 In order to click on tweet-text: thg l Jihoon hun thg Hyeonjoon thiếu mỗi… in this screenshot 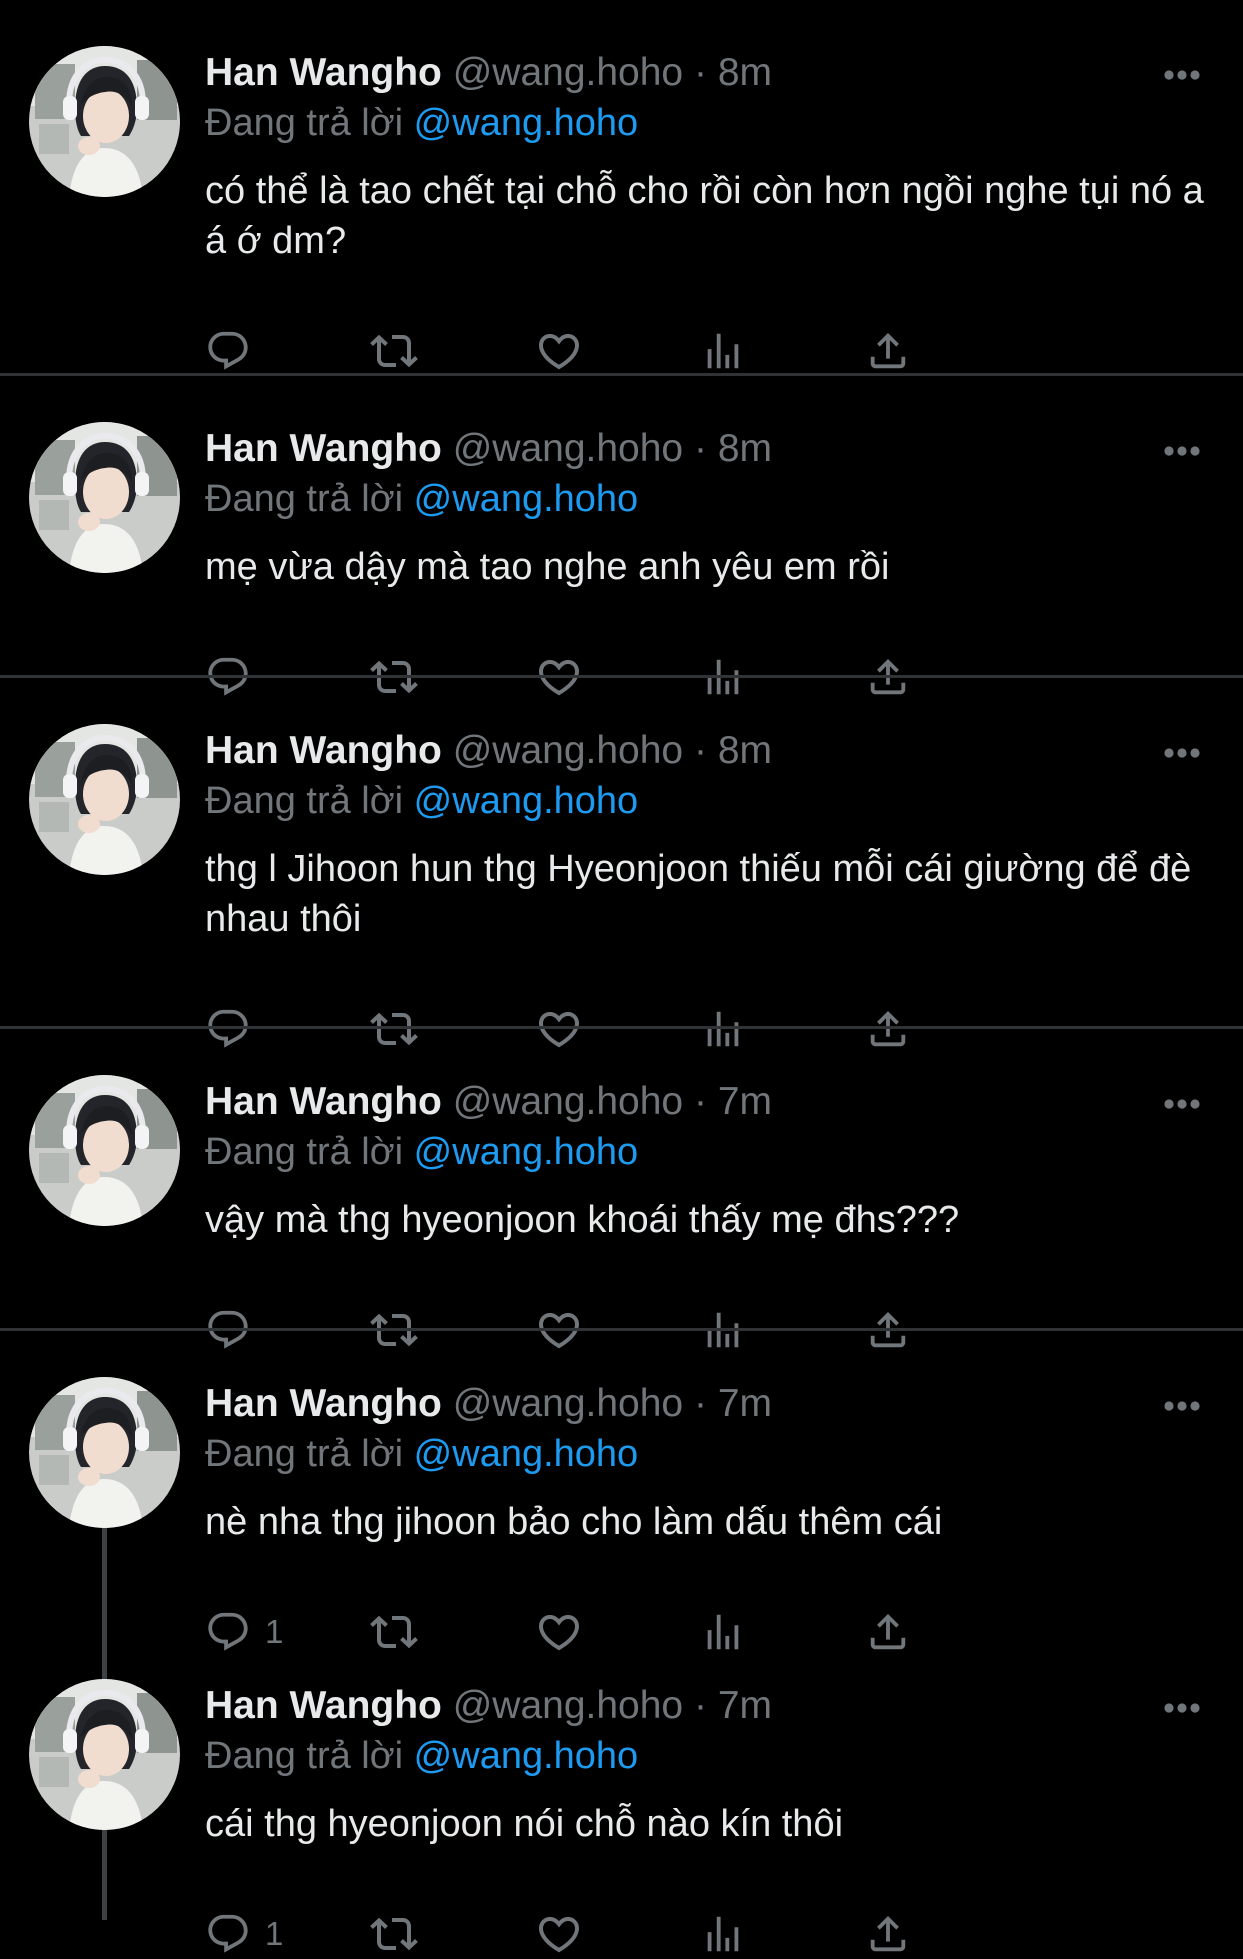, I will do `click(698, 894)`.